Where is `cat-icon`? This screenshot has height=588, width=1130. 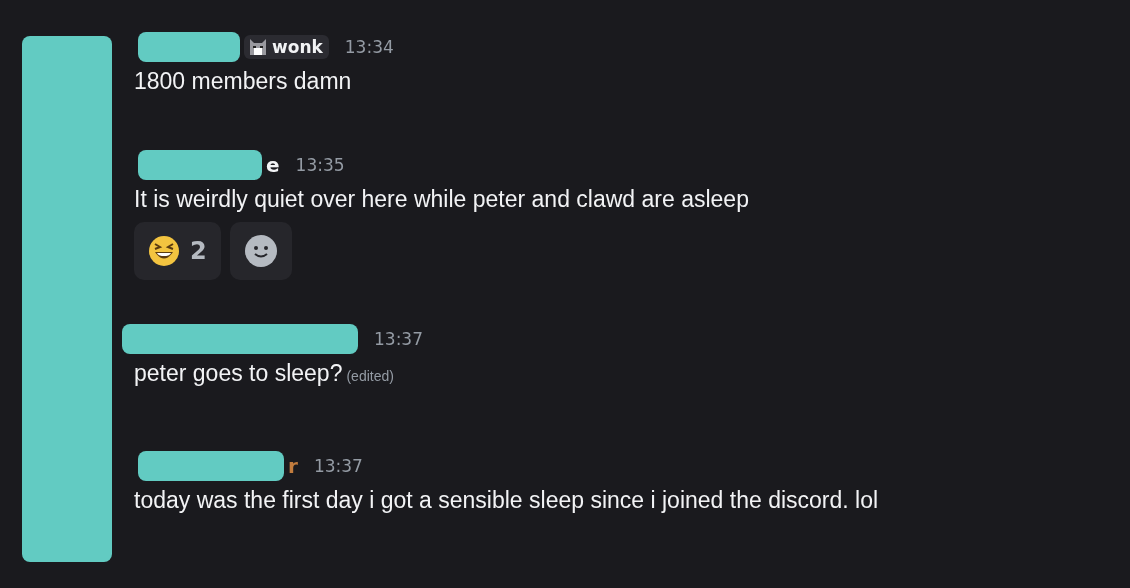
cat-icon is located at coordinates (258, 47).